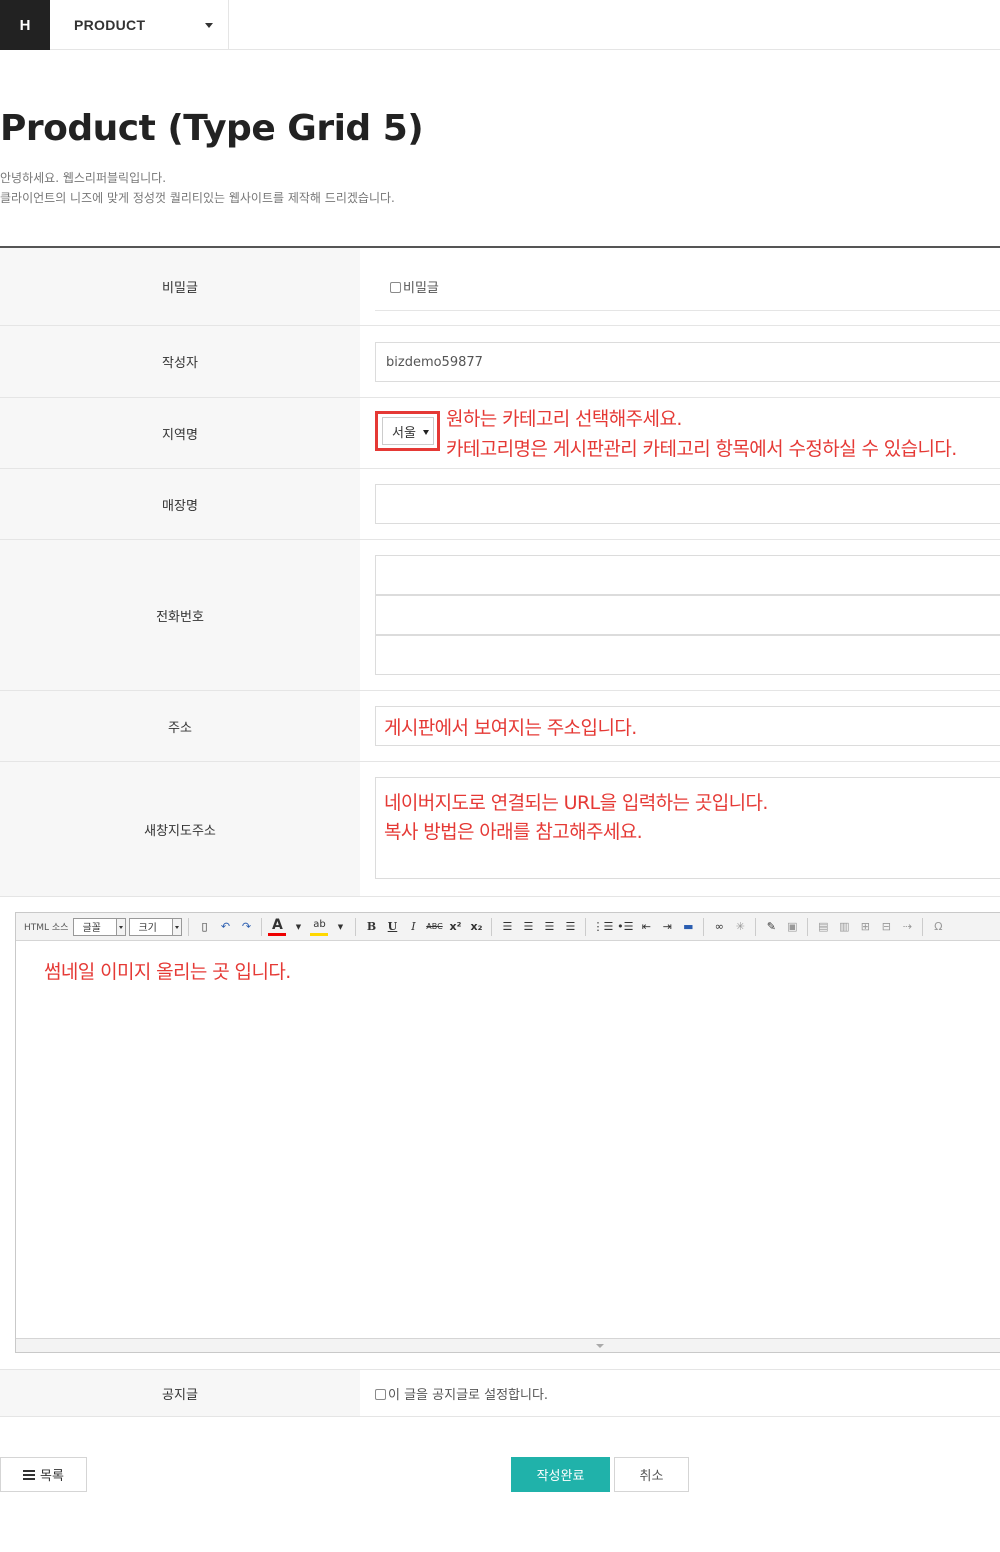  What do you see at coordinates (91, 928) in the screenshot?
I see `font-family-label: 글꼴` at bounding box center [91, 928].